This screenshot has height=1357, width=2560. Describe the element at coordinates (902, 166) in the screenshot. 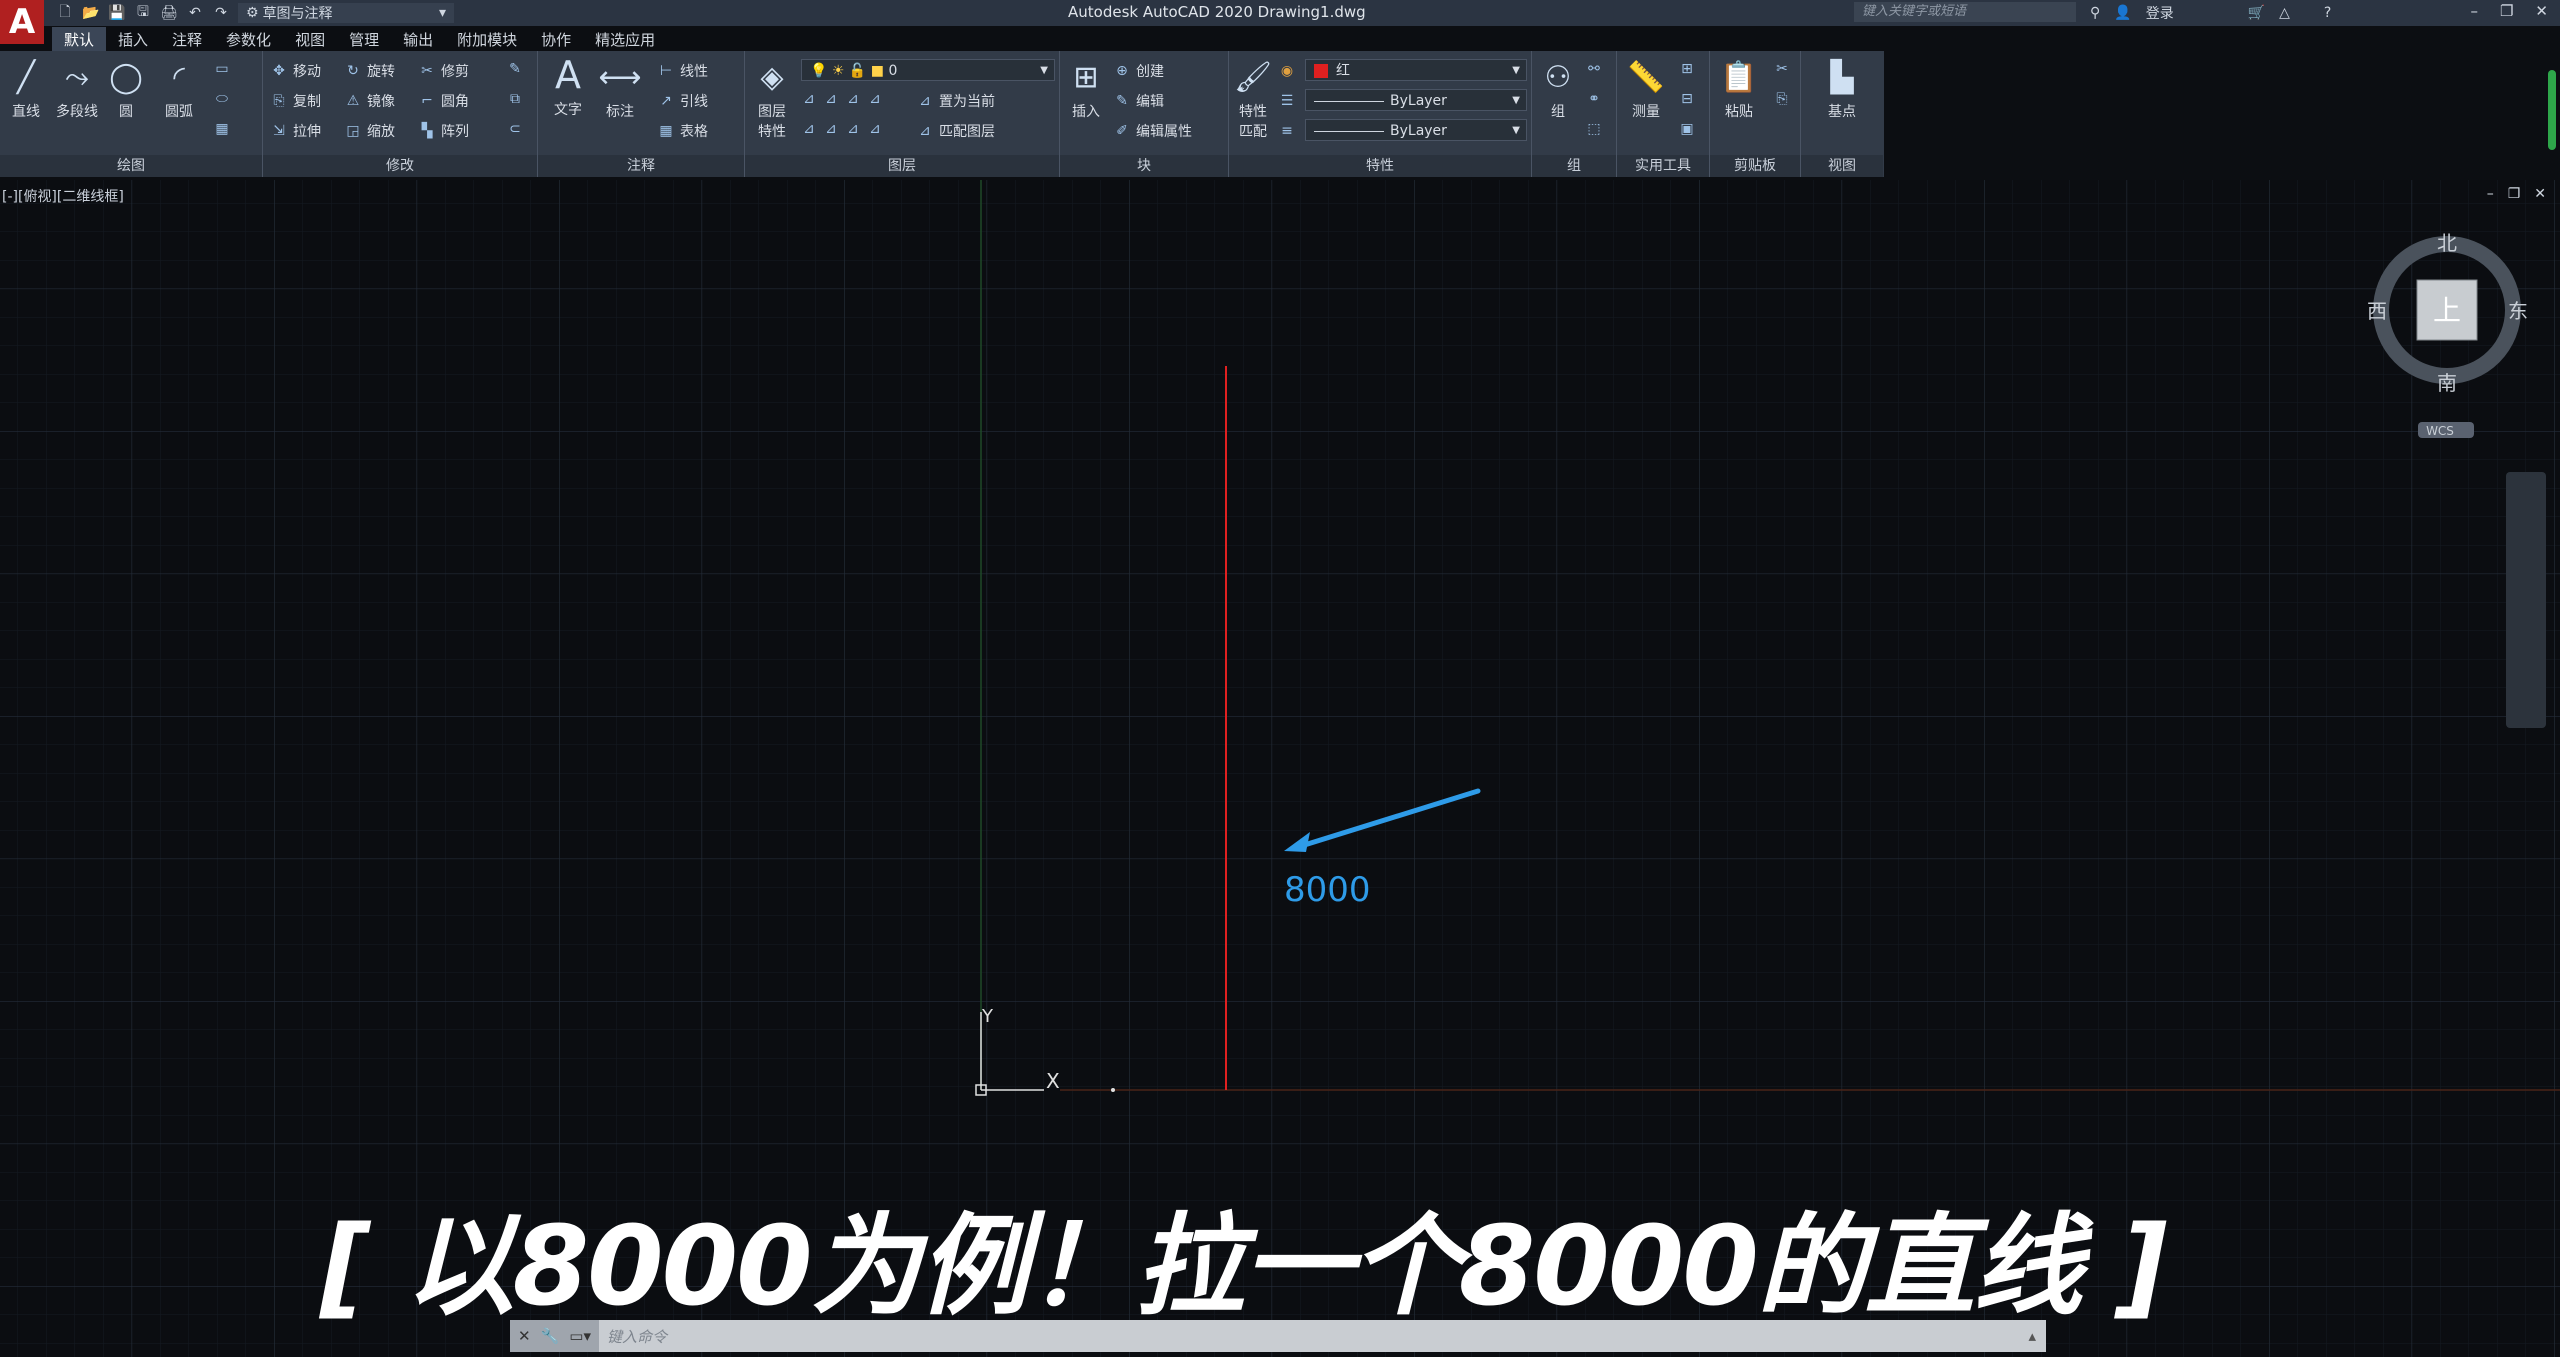

I see `layers-panel-title: 图层` at that location.